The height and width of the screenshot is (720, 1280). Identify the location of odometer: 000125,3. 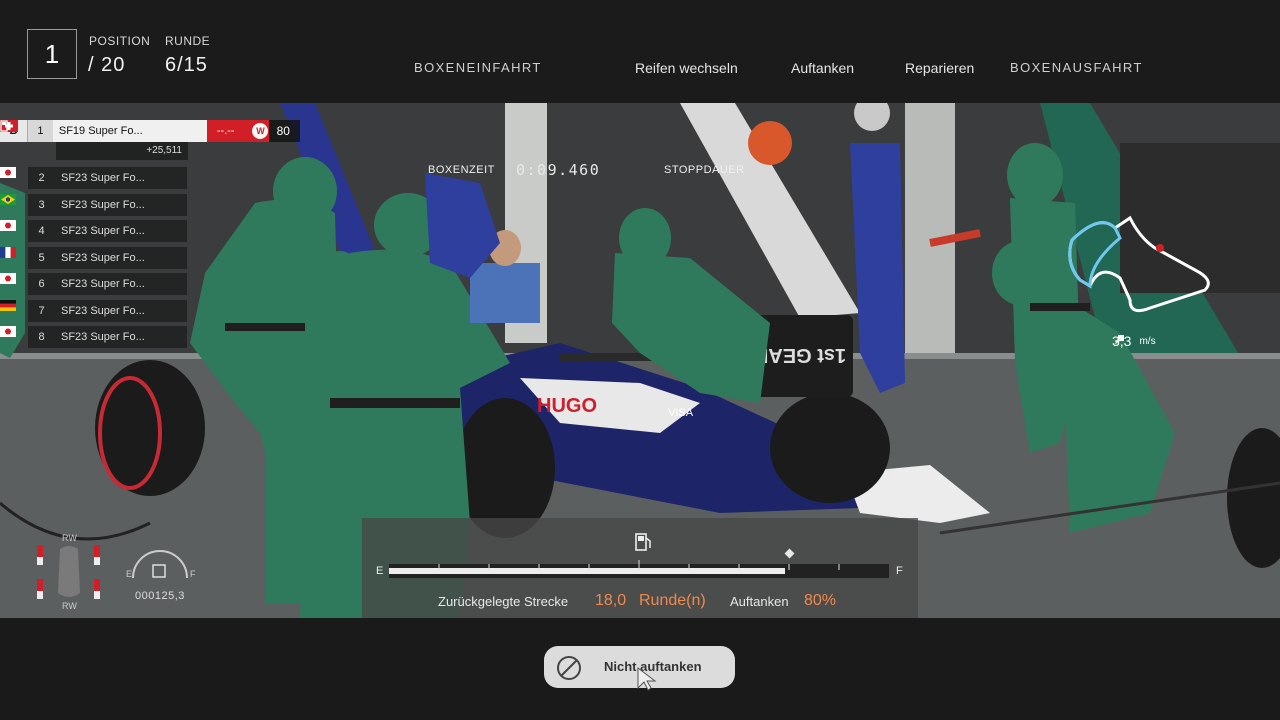
(160, 596).